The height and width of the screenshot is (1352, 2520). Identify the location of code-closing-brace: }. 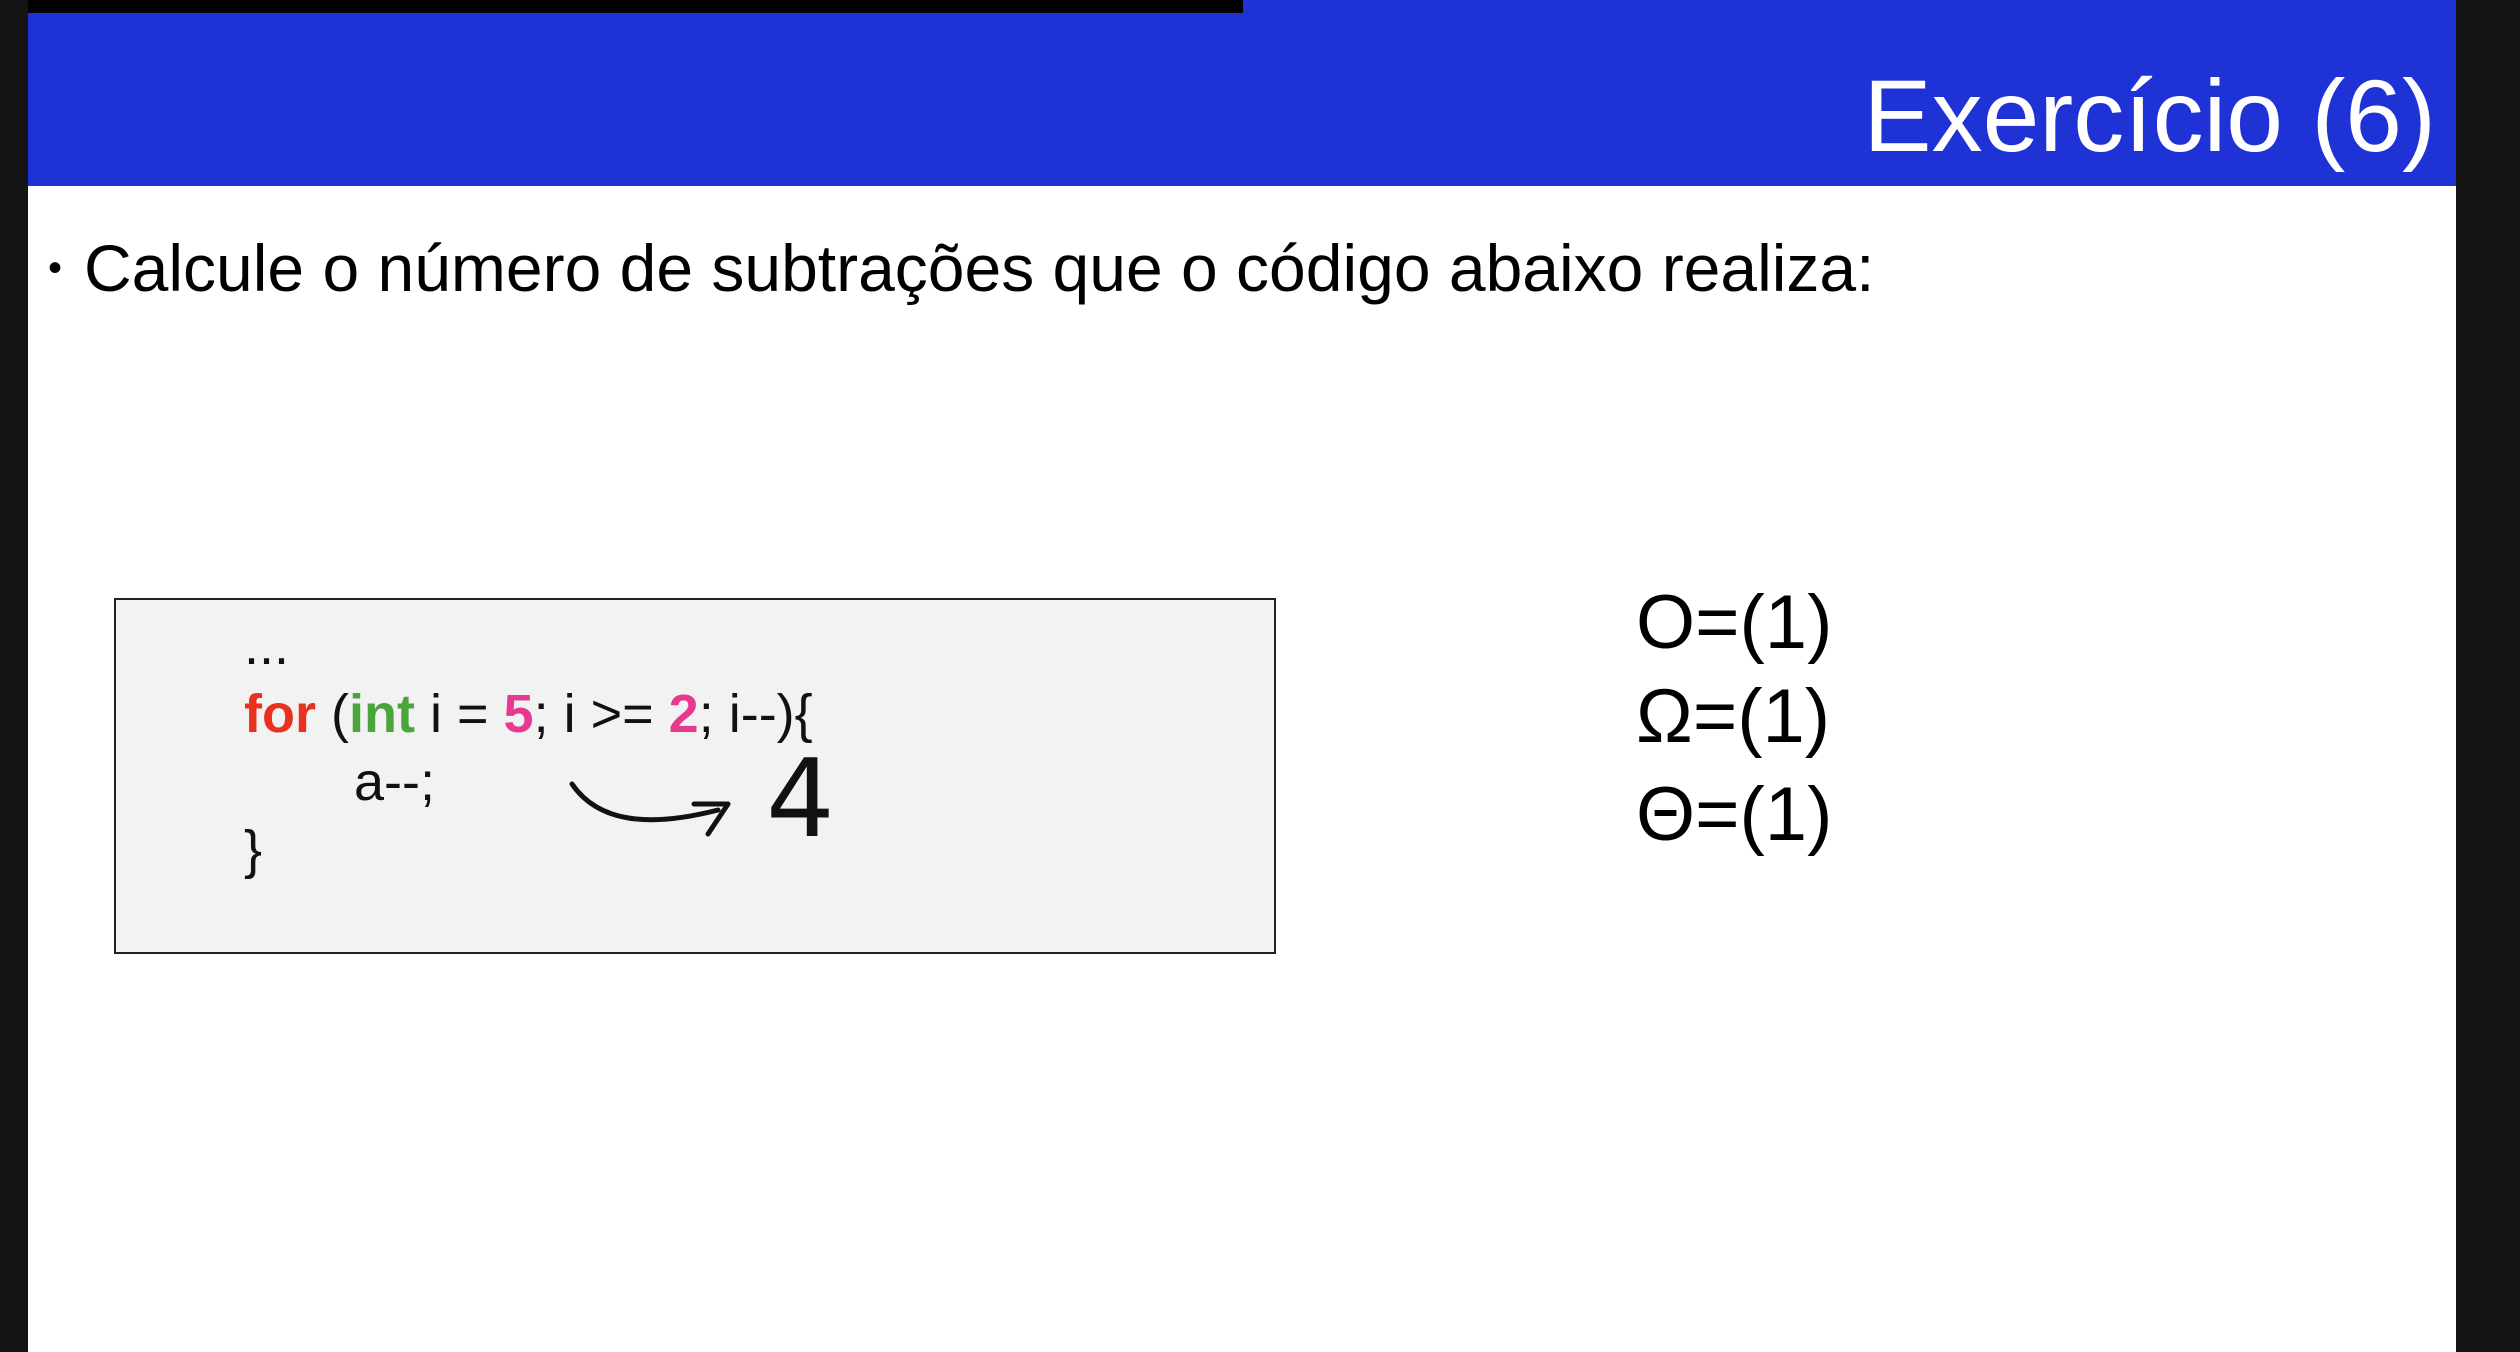
(253, 850).